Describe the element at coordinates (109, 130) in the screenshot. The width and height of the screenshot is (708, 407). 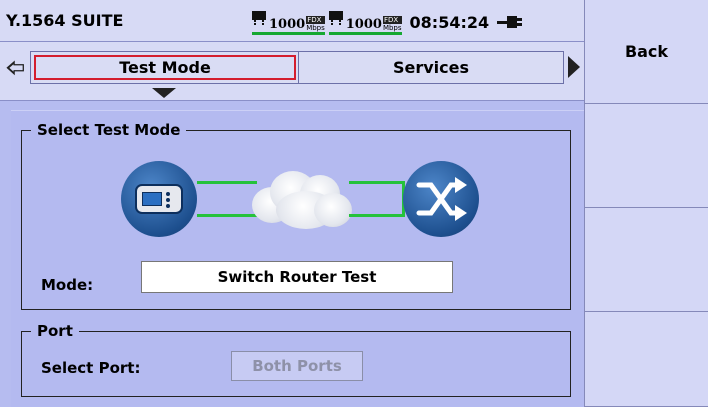
I see `select-test-mode-legend: Select Test Mode` at that location.